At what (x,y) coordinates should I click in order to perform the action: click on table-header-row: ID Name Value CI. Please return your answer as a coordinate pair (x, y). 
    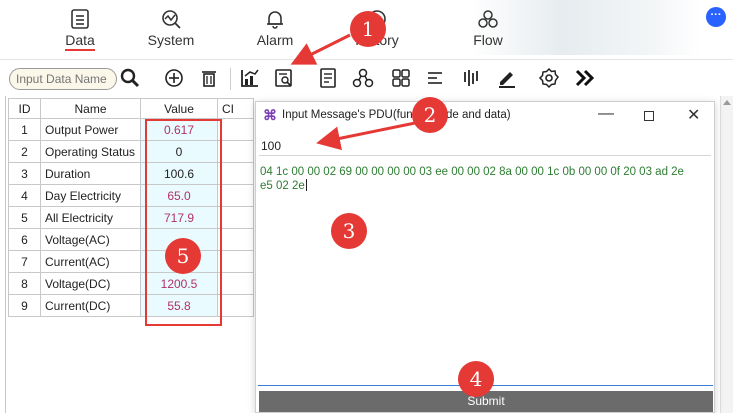
    Looking at the image, I should click on (131, 108).